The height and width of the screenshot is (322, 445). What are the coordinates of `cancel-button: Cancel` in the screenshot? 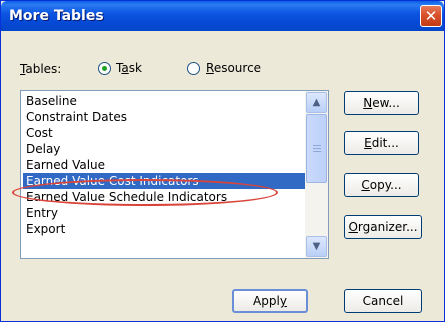 It's located at (383, 301).